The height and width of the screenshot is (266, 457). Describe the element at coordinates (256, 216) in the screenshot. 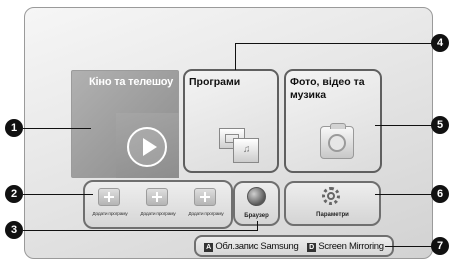

I see `browser-label: Браузер` at that location.